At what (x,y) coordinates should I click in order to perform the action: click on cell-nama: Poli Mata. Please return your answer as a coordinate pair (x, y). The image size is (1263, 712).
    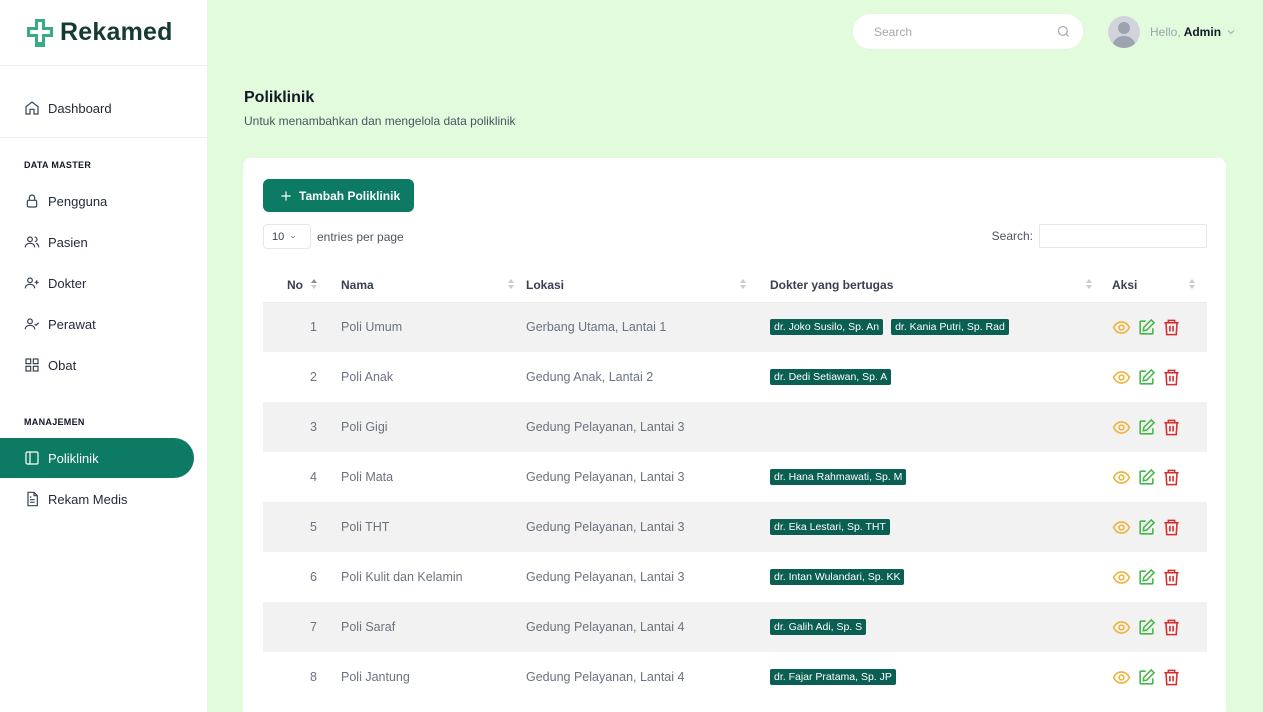
    Looking at the image, I should click on (367, 477).